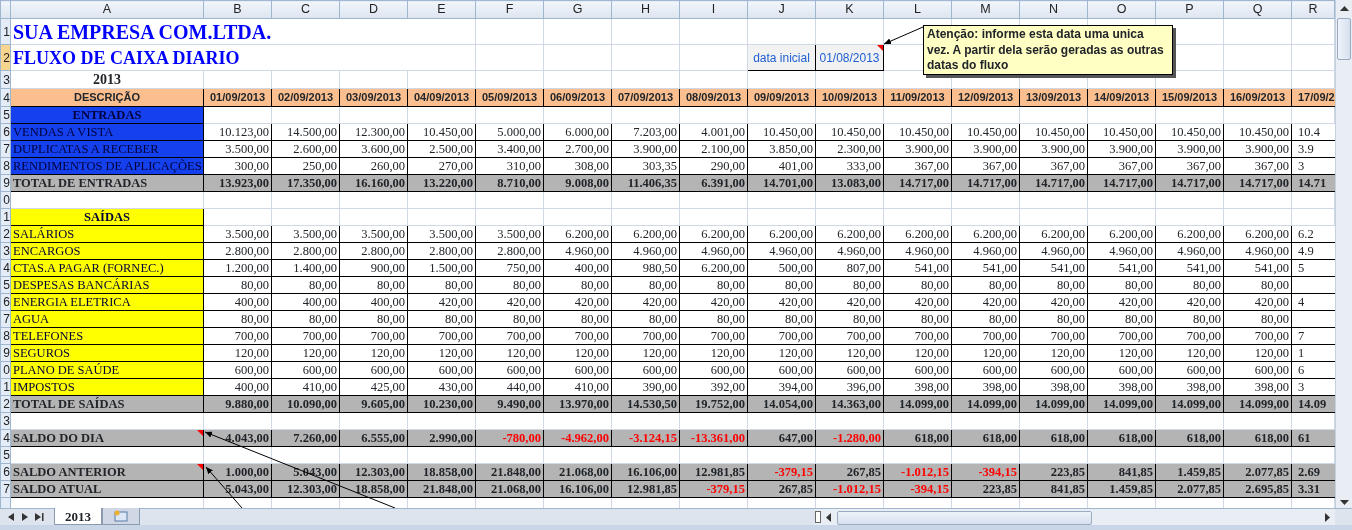  Describe the element at coordinates (373, 268) in the screenshot. I see `table-cell: 900,00` at that location.